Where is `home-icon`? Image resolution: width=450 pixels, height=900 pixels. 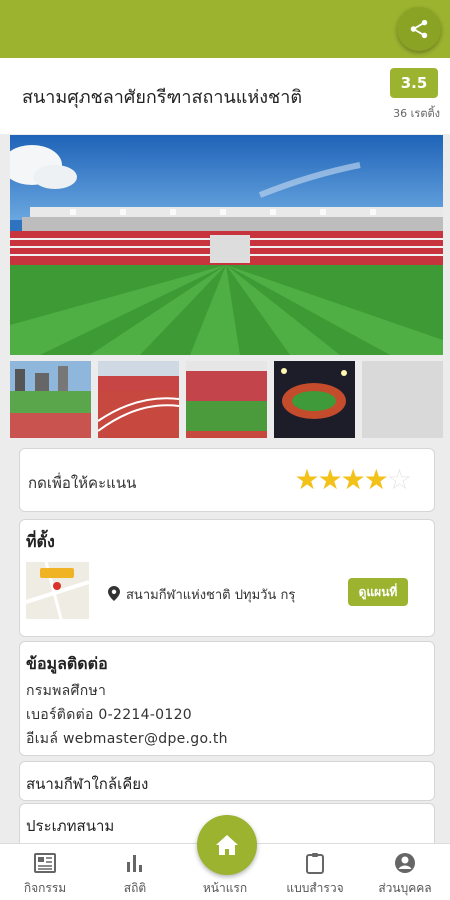
home-icon is located at coordinates (227, 845).